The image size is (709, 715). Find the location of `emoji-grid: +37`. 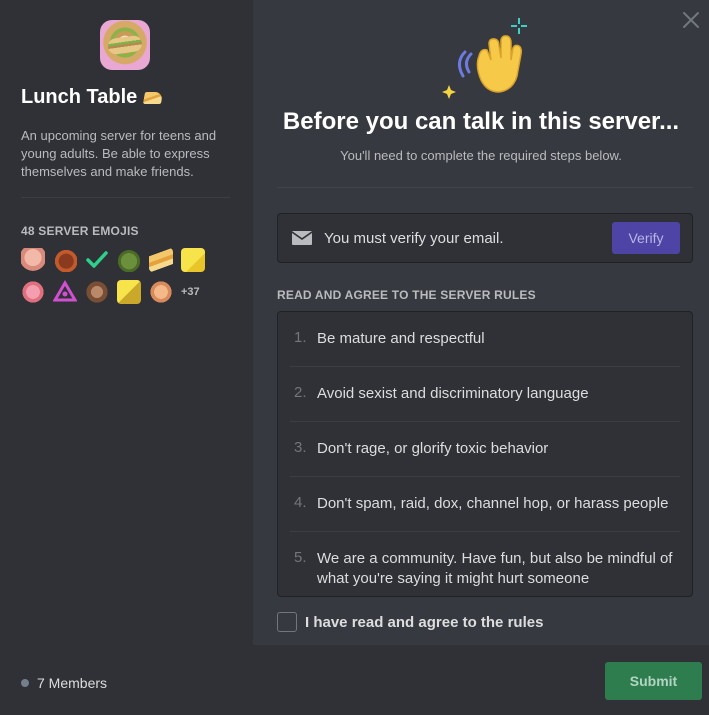

emoji-grid: +37 is located at coordinates (126, 276).